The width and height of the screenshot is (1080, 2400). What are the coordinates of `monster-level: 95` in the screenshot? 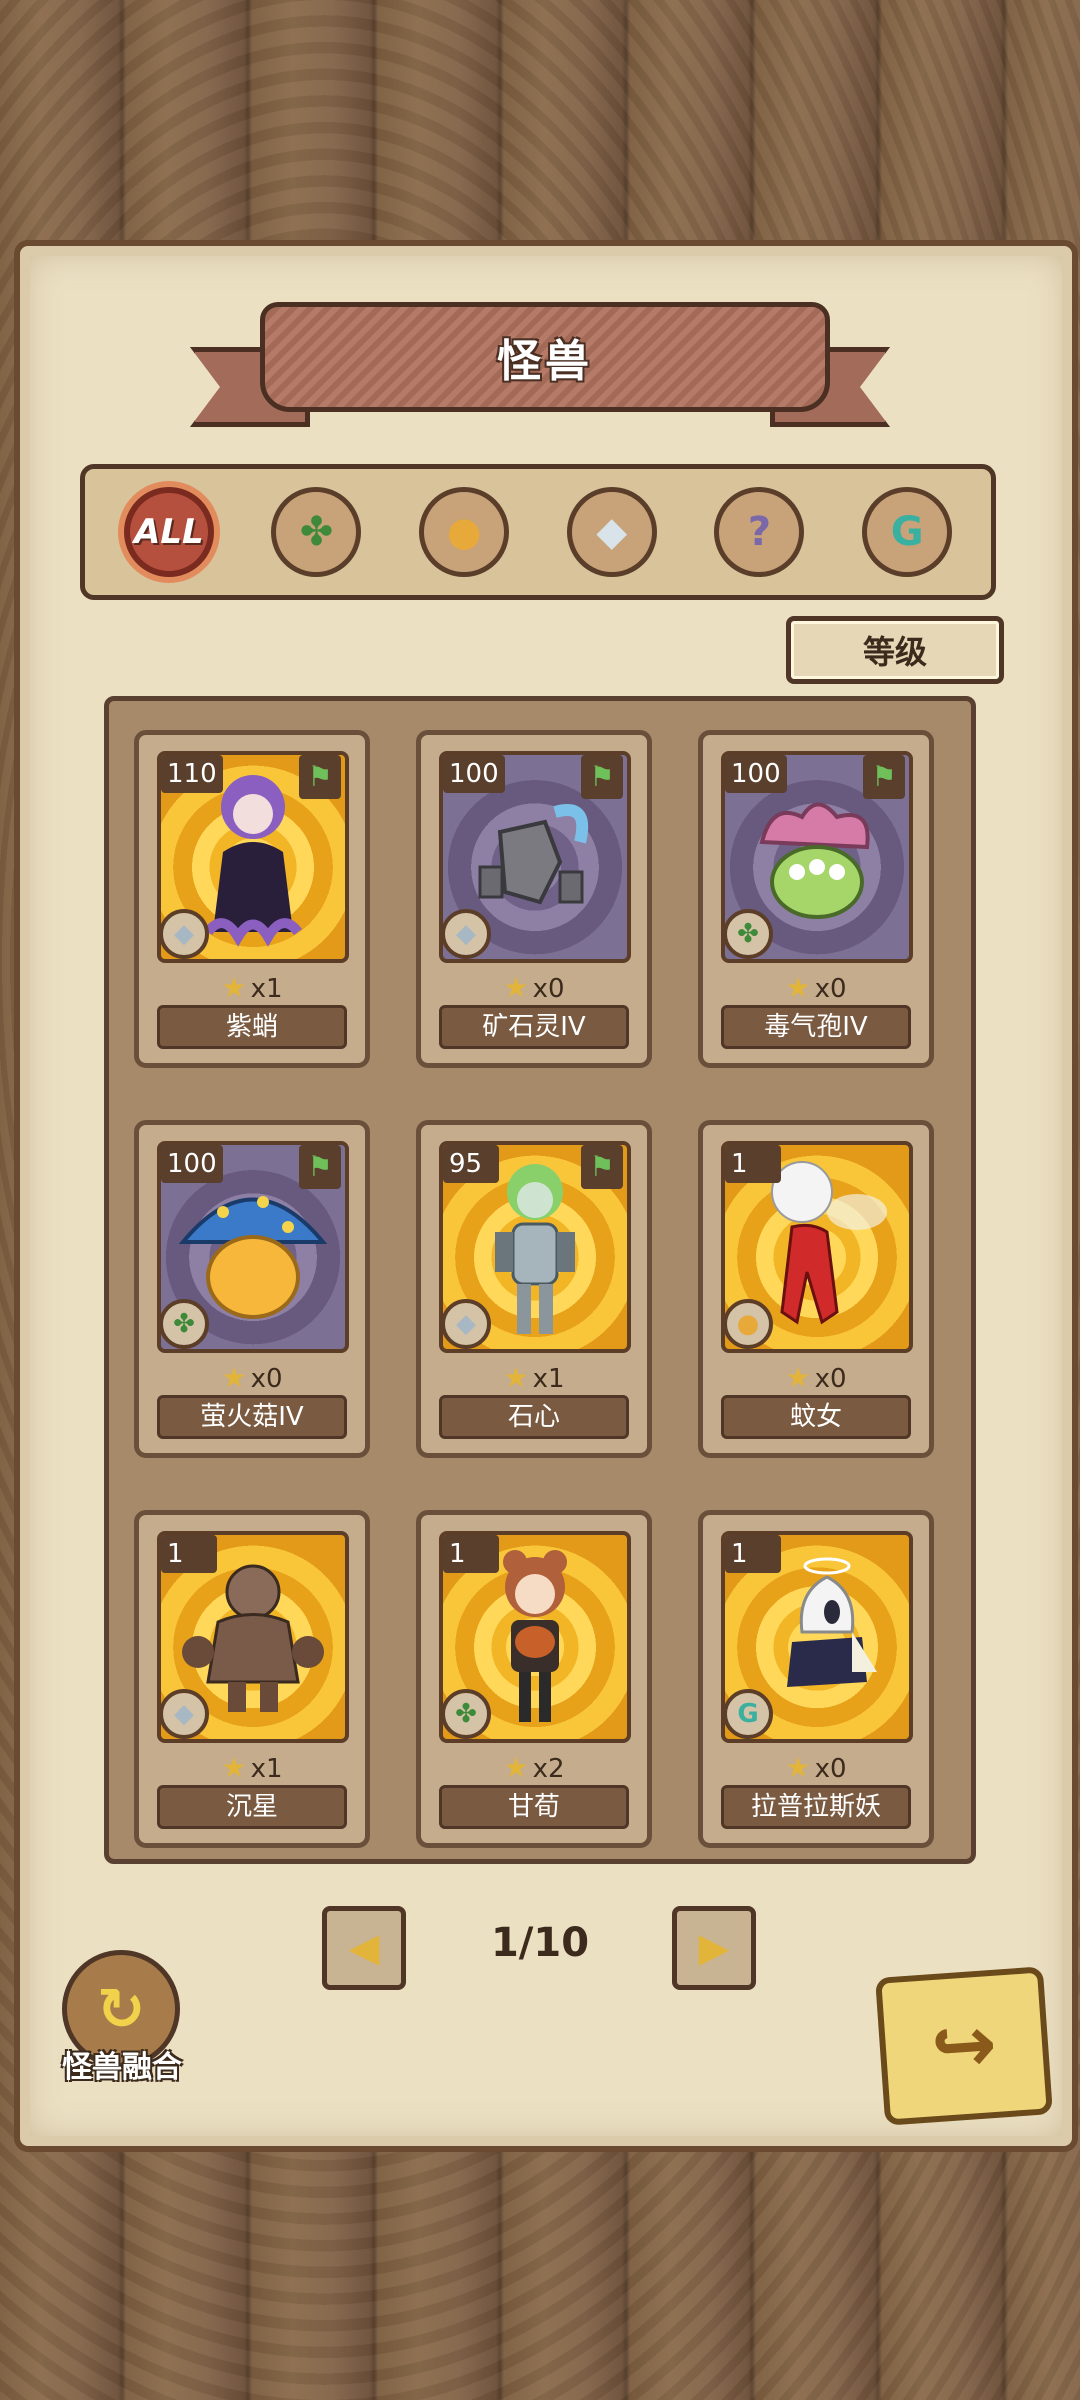 It's located at (471, 1164).